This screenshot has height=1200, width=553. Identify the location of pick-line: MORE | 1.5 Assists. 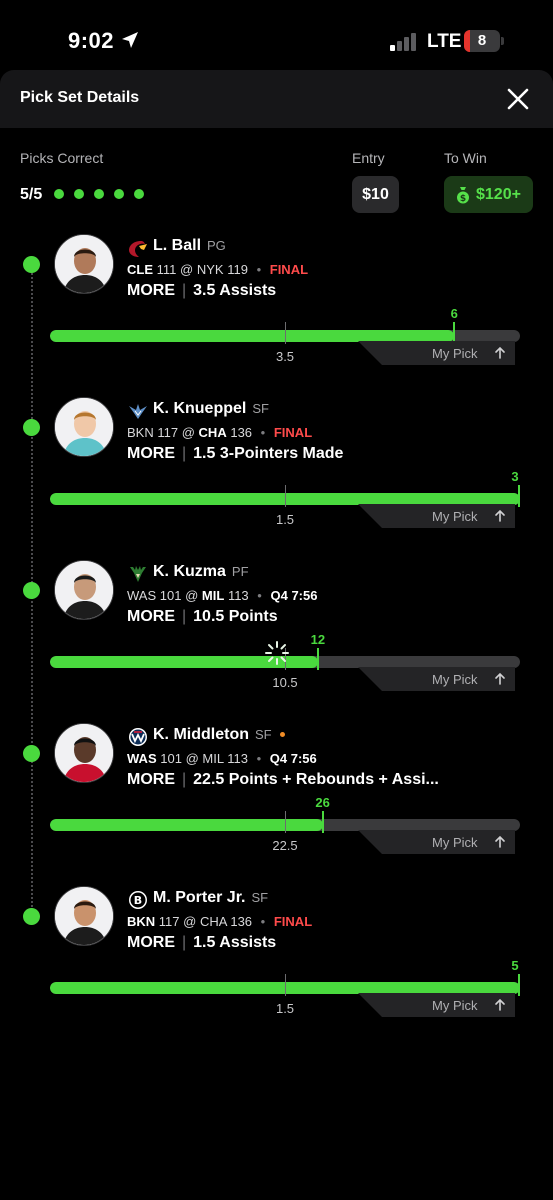
(201, 943).